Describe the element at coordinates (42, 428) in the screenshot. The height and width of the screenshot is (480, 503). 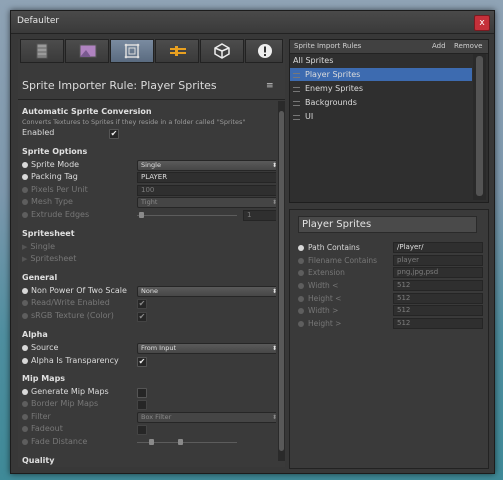
I see `fadeout-label: Fadeout` at that location.